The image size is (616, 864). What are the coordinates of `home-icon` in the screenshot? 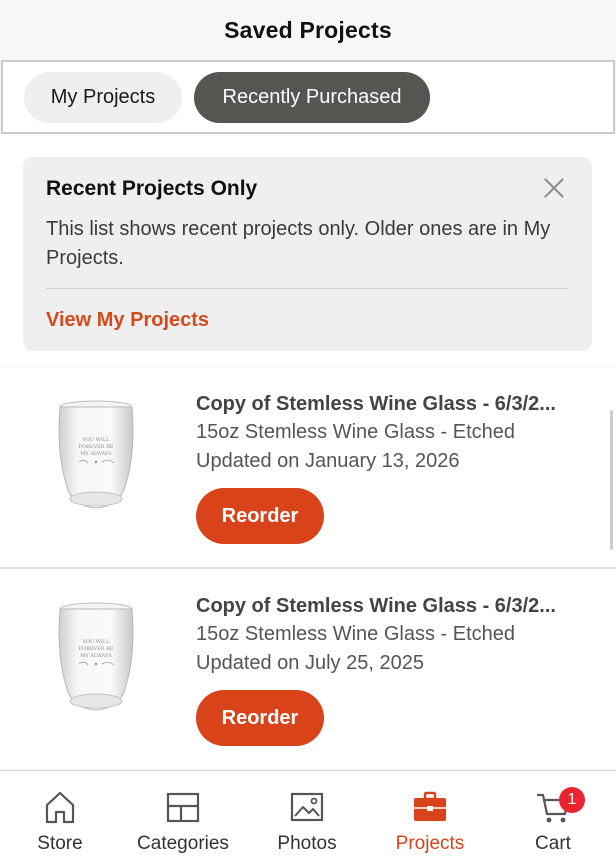 It's located at (60, 807).